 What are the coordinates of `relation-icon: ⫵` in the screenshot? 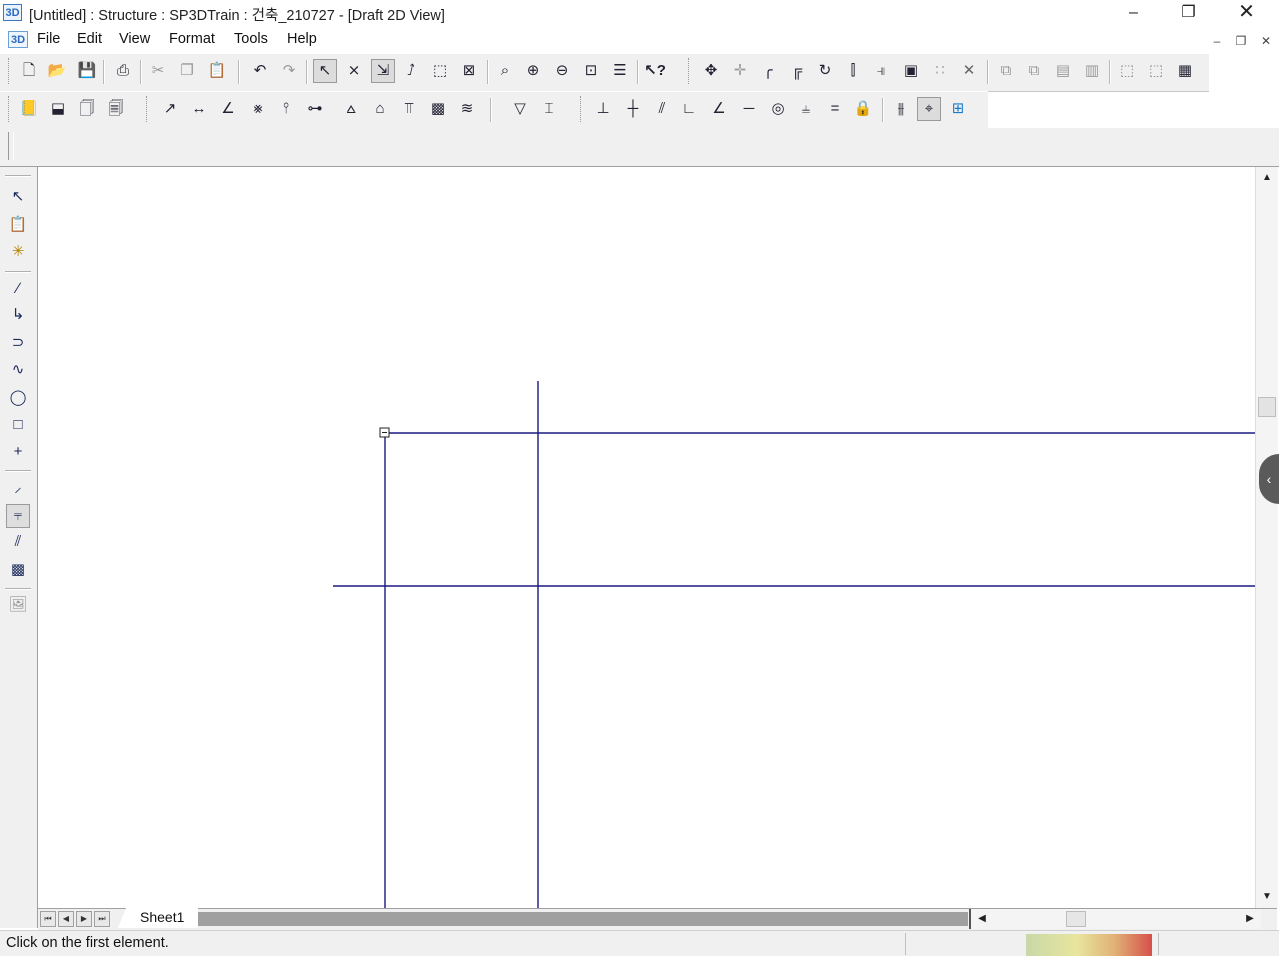 It's located at (901, 109).